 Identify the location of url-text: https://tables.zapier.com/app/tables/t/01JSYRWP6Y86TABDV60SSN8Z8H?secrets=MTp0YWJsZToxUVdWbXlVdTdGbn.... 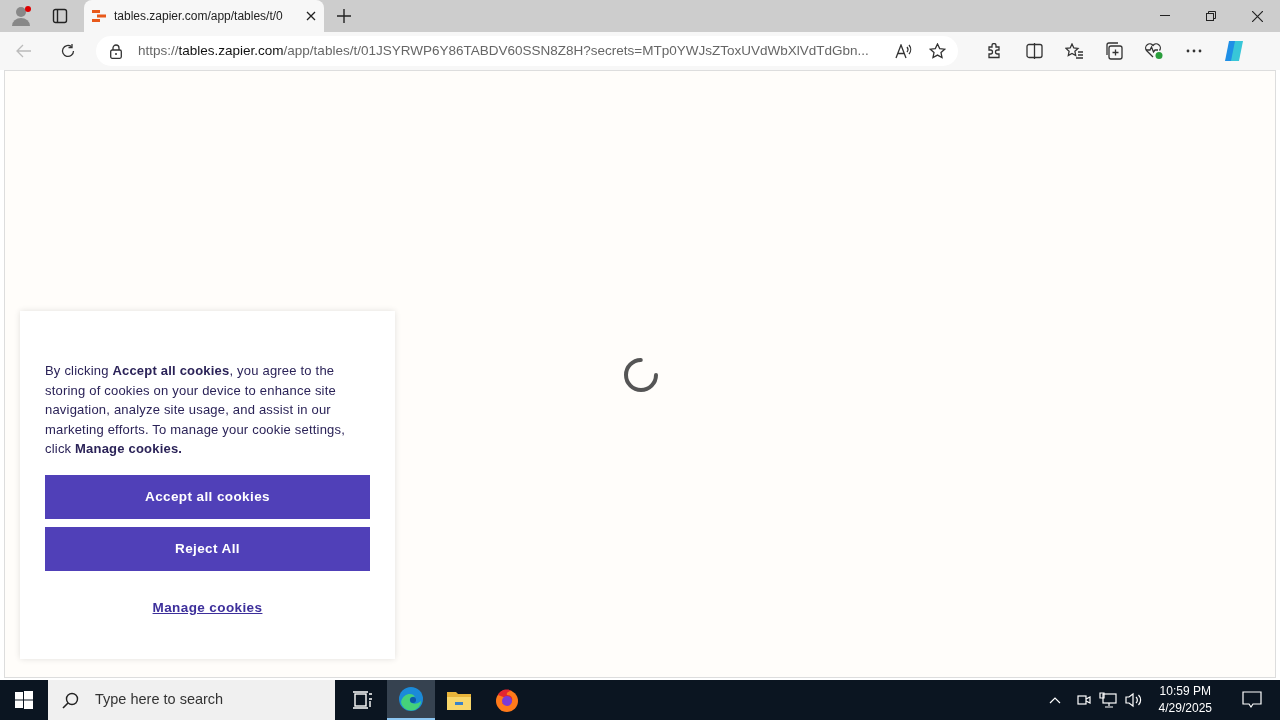
(504, 50).